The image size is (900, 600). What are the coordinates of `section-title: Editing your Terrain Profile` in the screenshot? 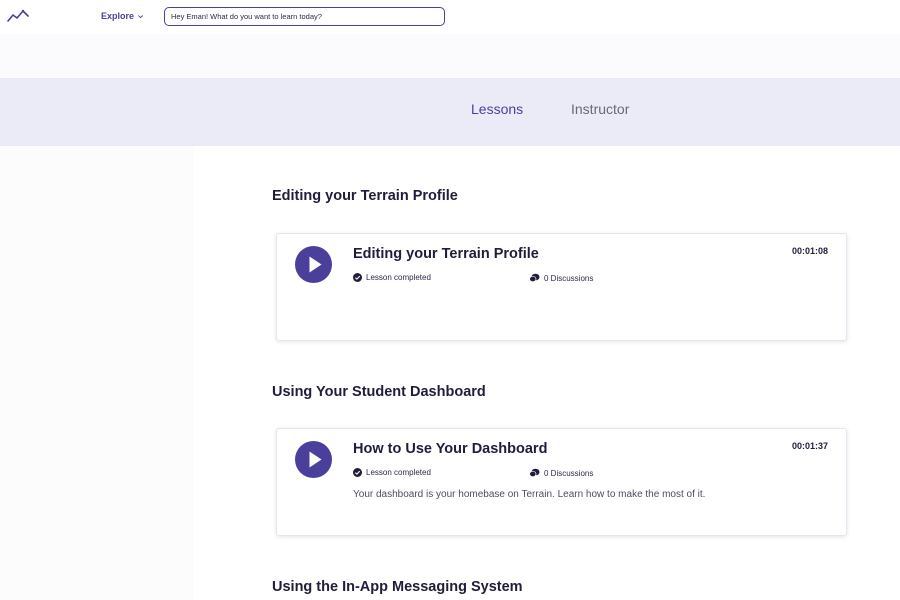 It's located at (365, 196).